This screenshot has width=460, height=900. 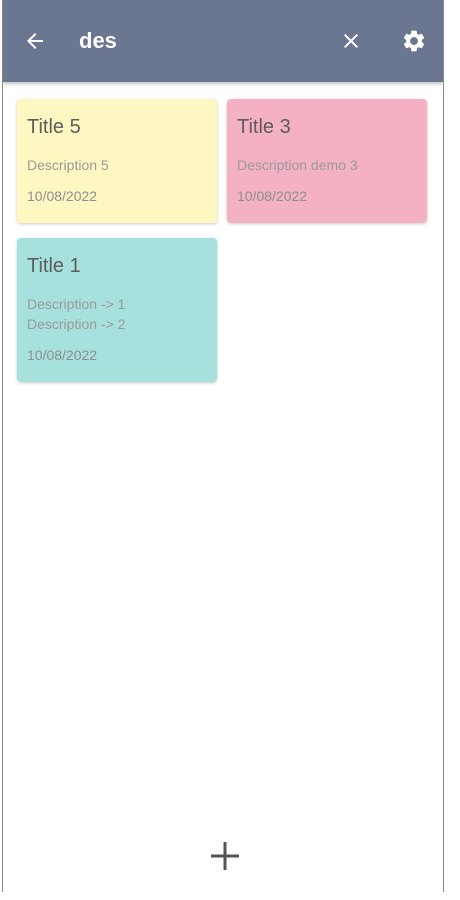 I want to click on close-icon, so click(x=351, y=41).